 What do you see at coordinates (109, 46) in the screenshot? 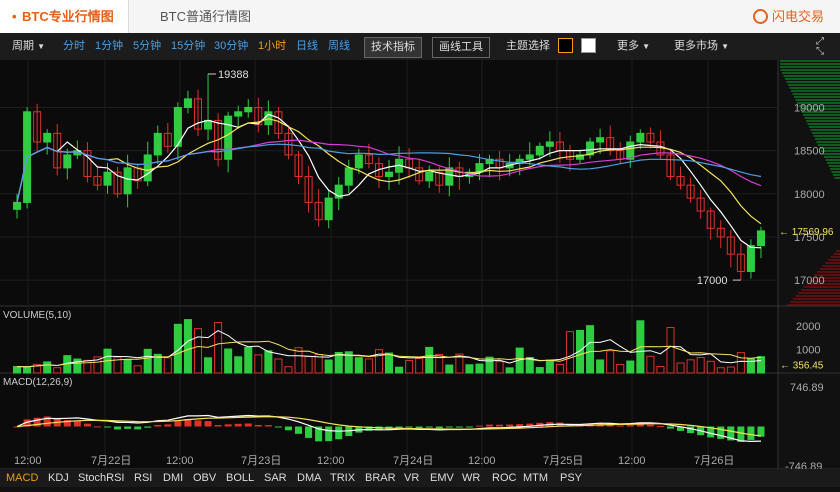
I see `interval-1min: 1分钟` at bounding box center [109, 46].